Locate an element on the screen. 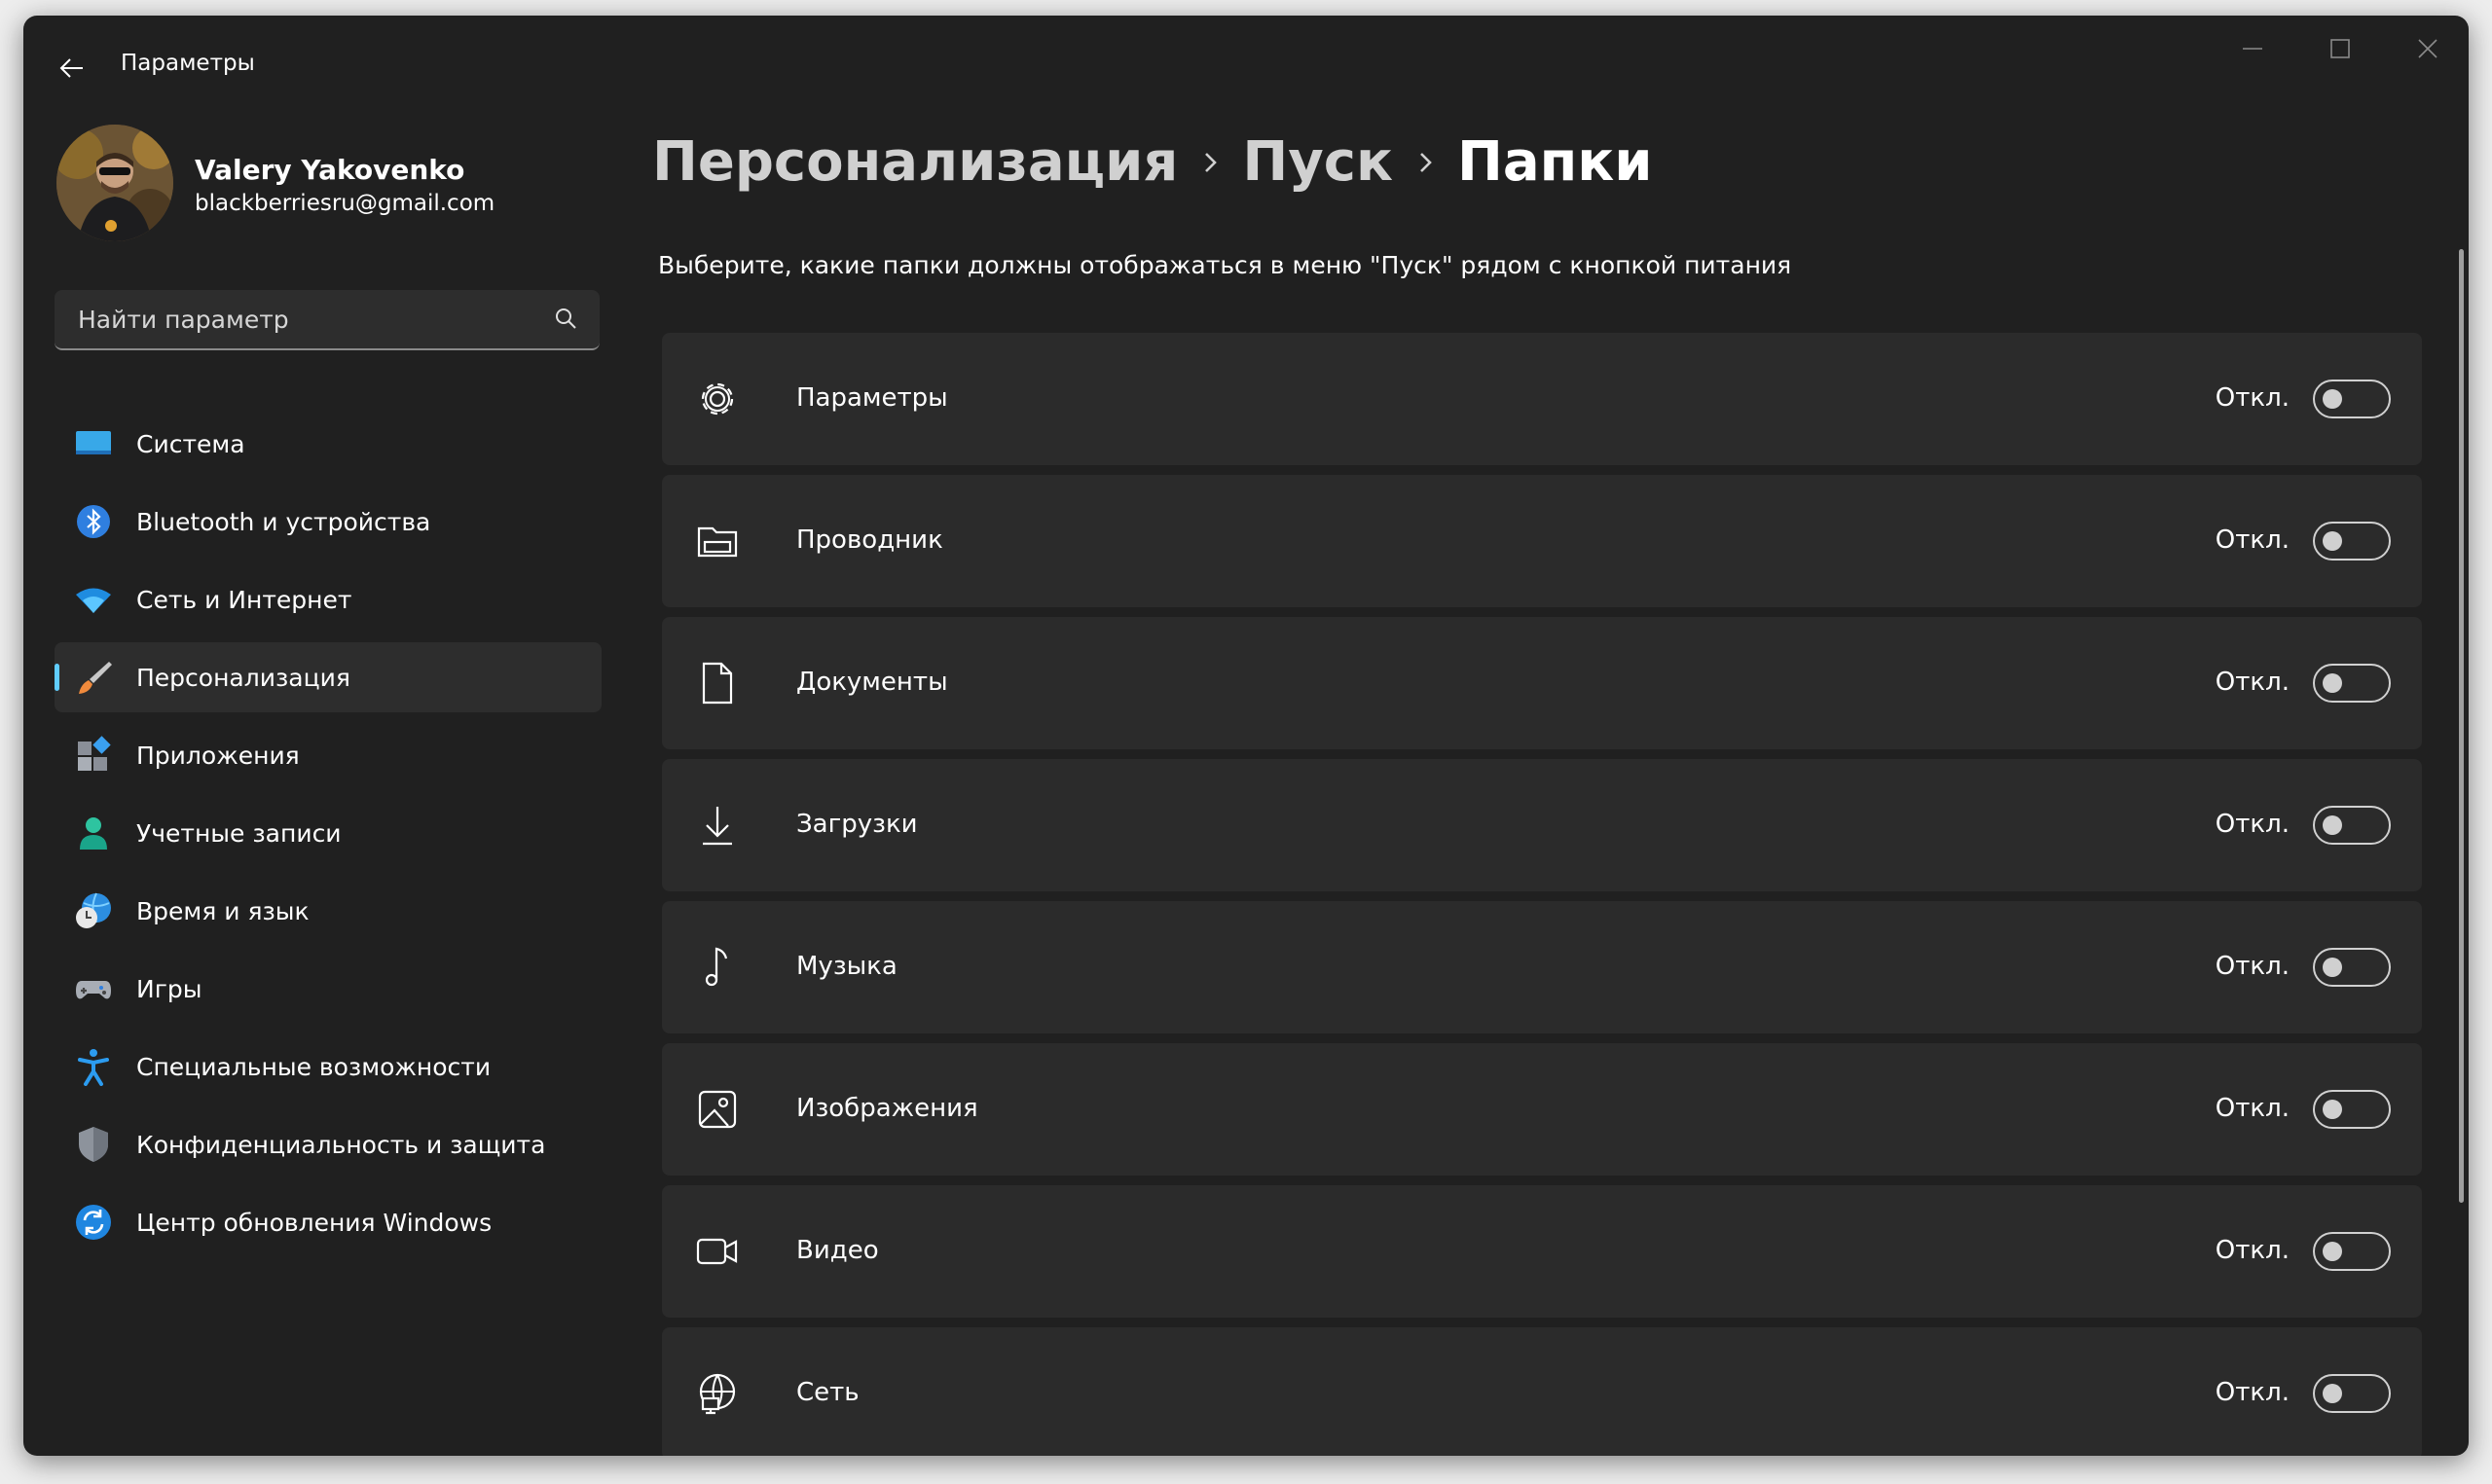 Image resolution: width=2492 pixels, height=1484 pixels. breadcrumb: Персонализация Пуск Папки is located at coordinates (1152, 162).